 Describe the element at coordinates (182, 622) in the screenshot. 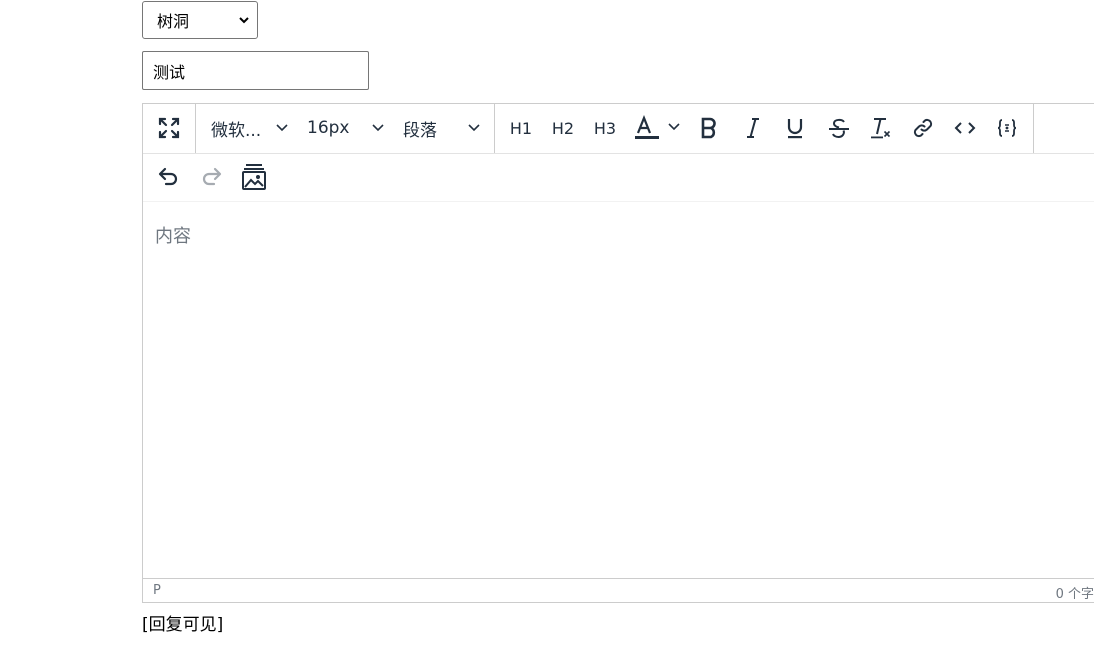

I see `reply-visible-tag: [回复可见]` at that location.